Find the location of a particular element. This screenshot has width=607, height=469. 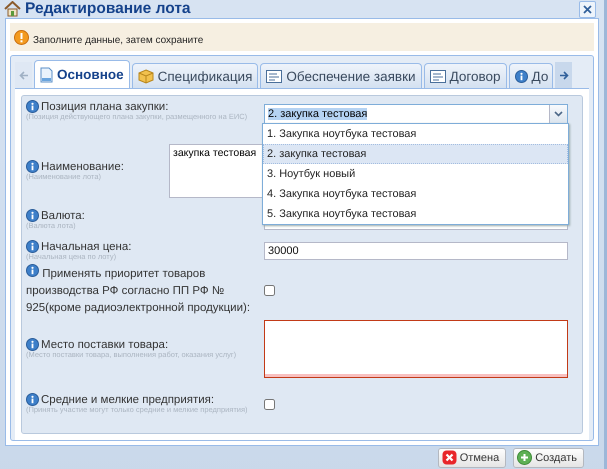

plus-icon is located at coordinates (524, 457).